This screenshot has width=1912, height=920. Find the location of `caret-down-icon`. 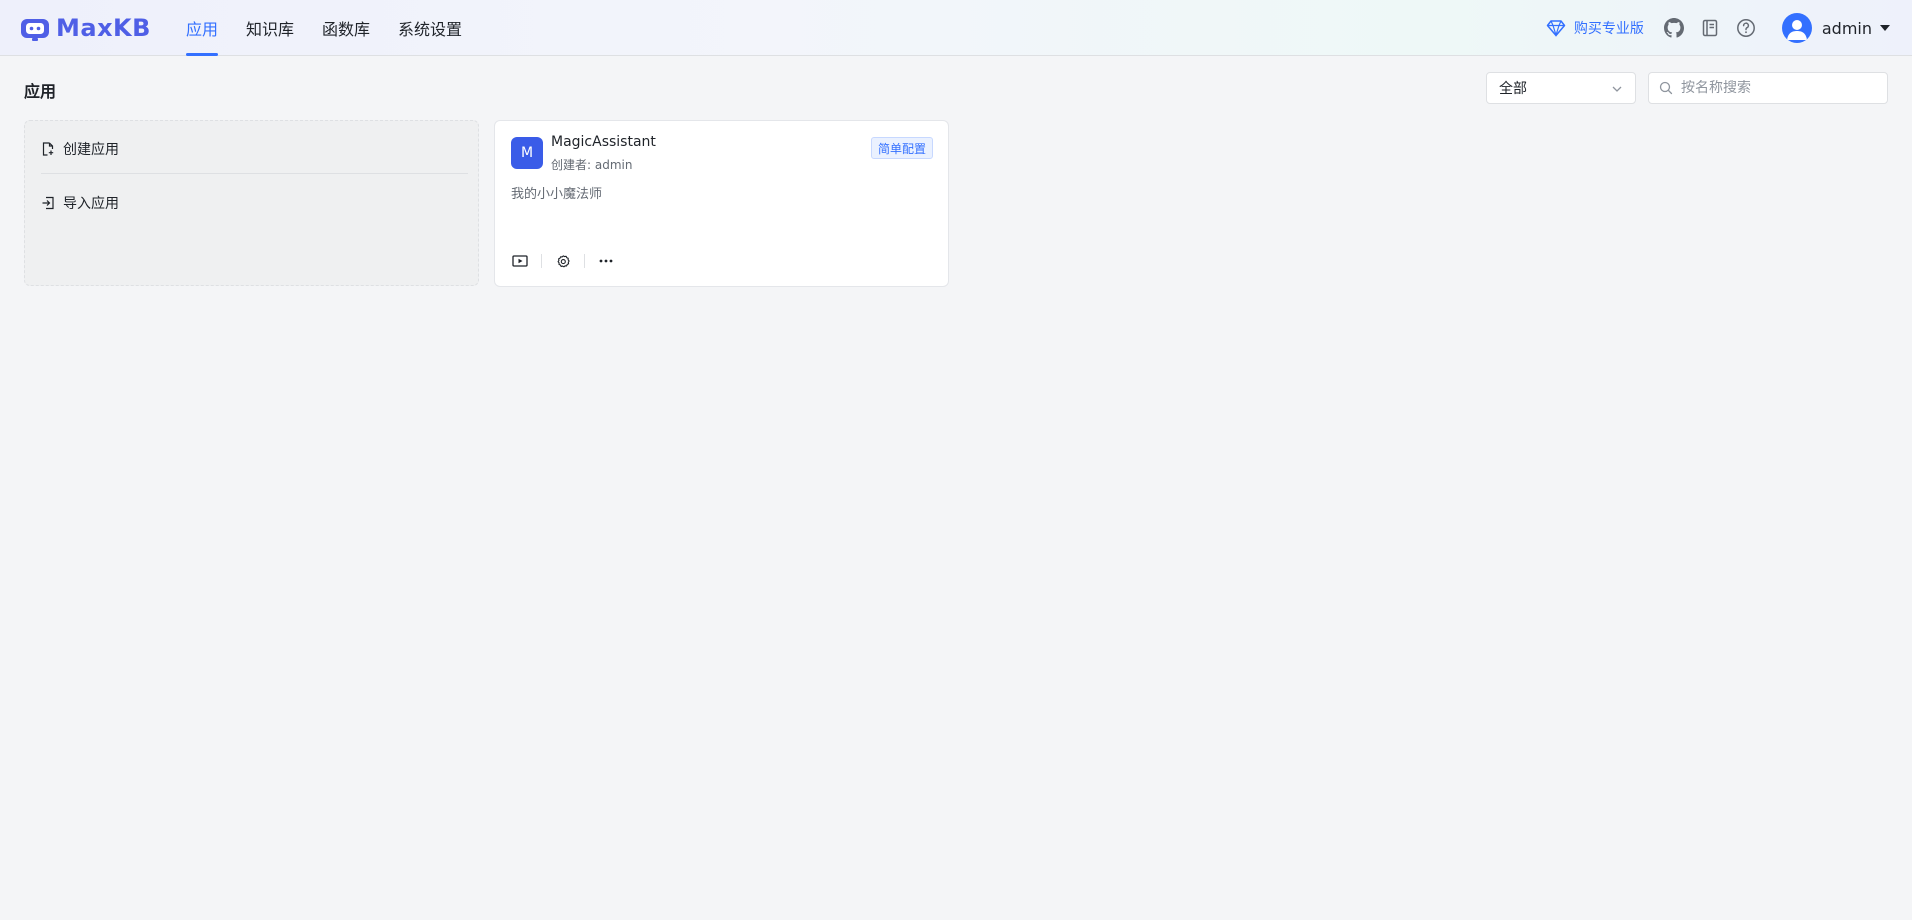

caret-down-icon is located at coordinates (1885, 28).